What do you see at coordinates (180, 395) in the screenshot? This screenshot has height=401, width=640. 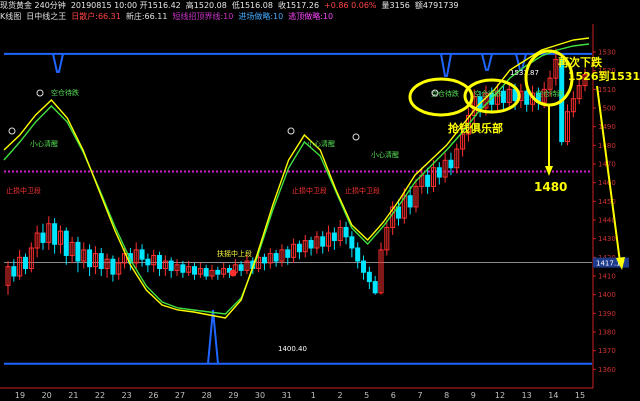 I see `date-tick-label: 27` at bounding box center [180, 395].